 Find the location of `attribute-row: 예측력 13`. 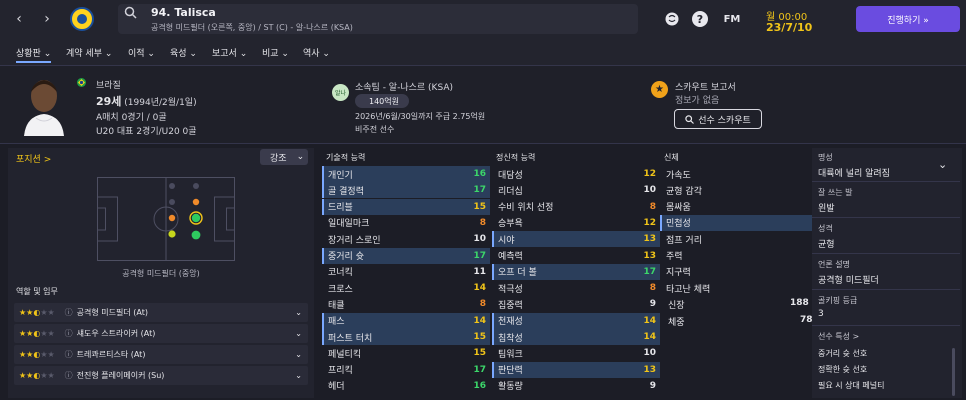

attribute-row: 예측력 13 is located at coordinates (576, 256).